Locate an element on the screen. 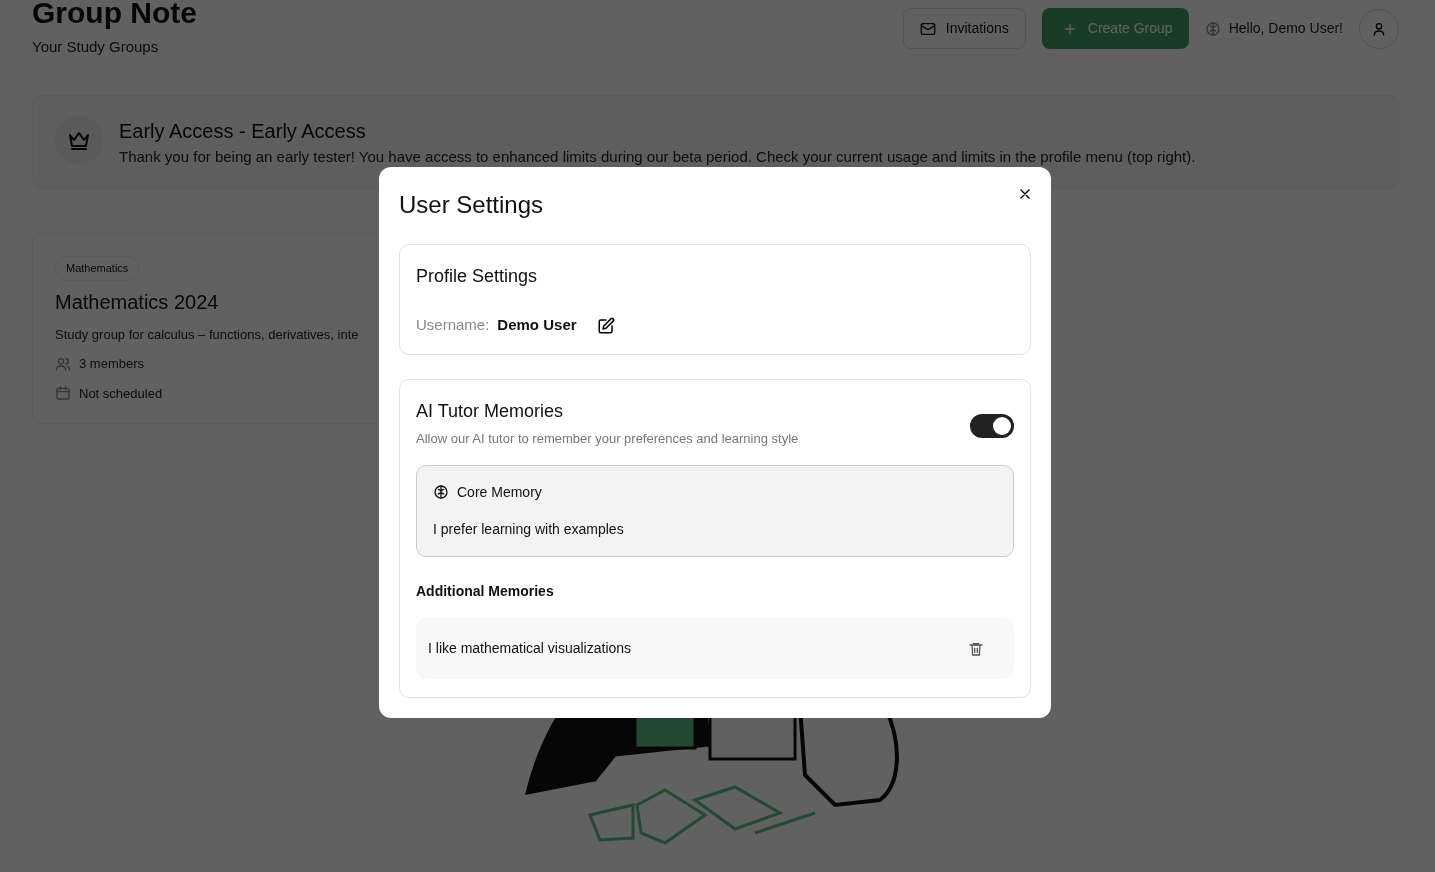  group-description: Study group for calculus – functions, derivatives, inte is located at coordinates (207, 334).